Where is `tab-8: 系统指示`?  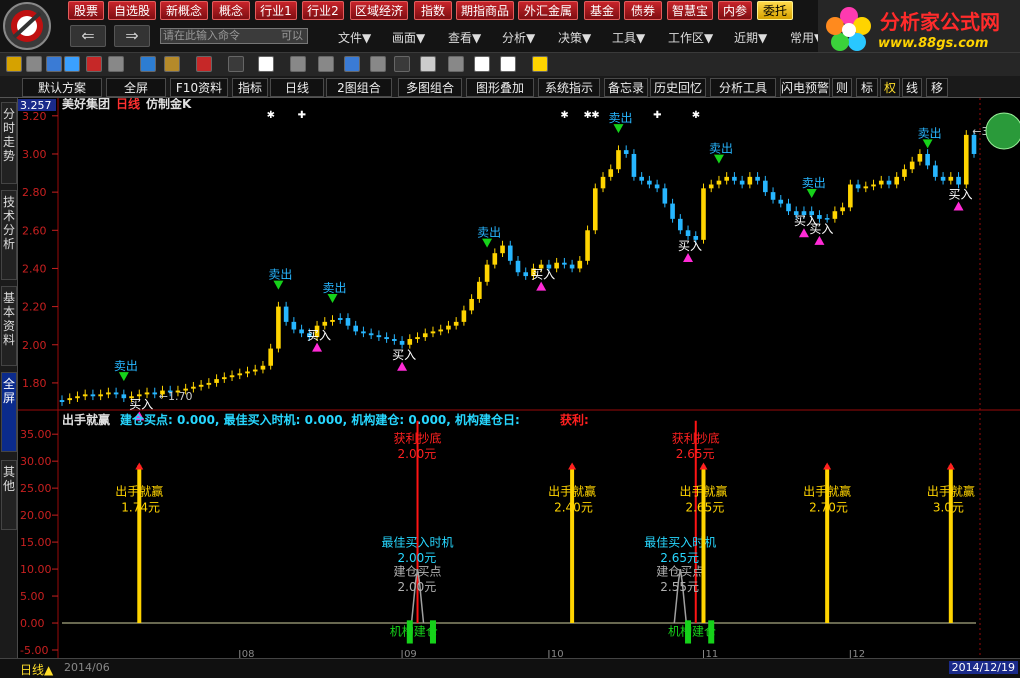
tab-8: 系统指示 is located at coordinates (569, 87).